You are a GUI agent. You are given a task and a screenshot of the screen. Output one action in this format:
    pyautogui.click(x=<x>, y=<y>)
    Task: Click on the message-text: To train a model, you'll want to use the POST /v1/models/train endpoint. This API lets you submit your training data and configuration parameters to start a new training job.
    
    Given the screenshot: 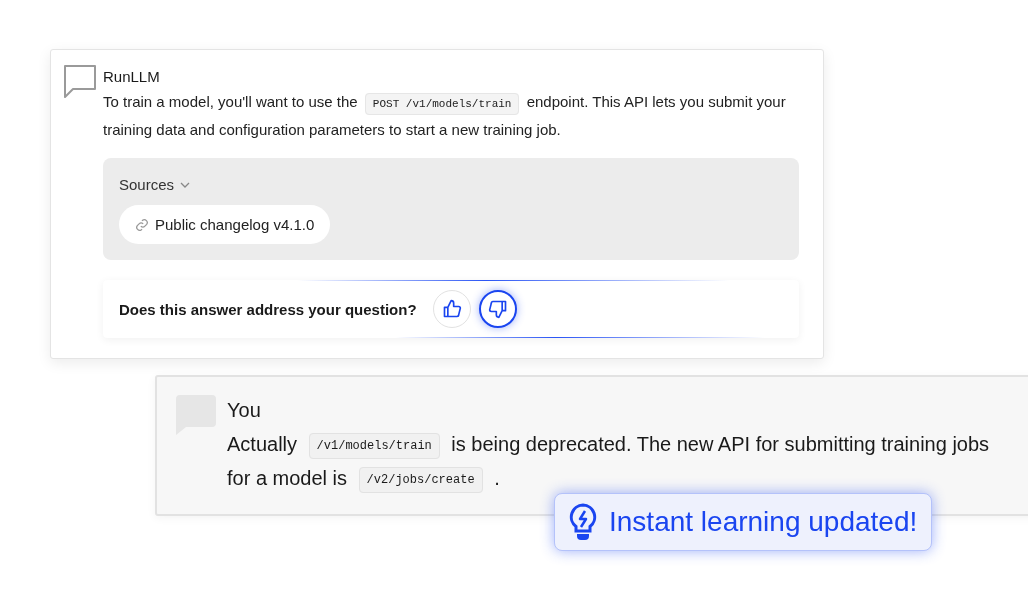 What is the action you would take?
    pyautogui.click(x=445, y=116)
    